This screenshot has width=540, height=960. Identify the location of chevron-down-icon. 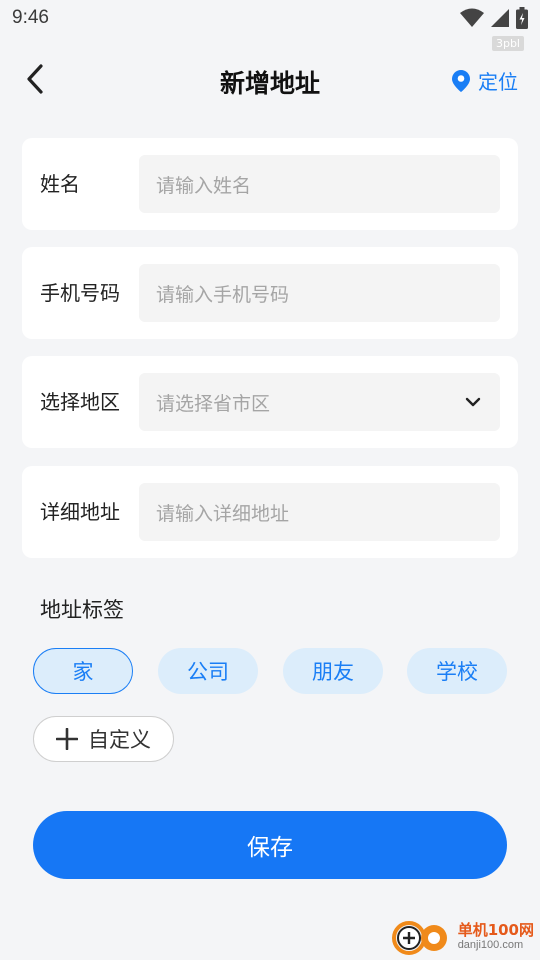
(473, 402).